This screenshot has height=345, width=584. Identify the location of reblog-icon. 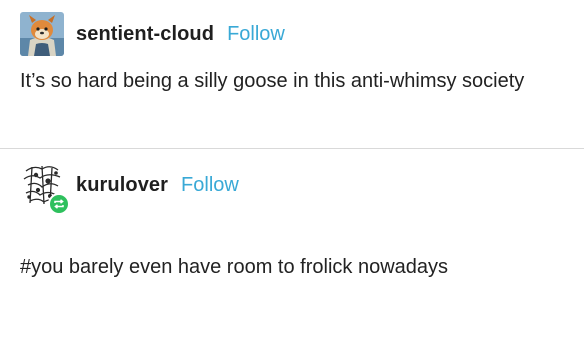
(59, 204).